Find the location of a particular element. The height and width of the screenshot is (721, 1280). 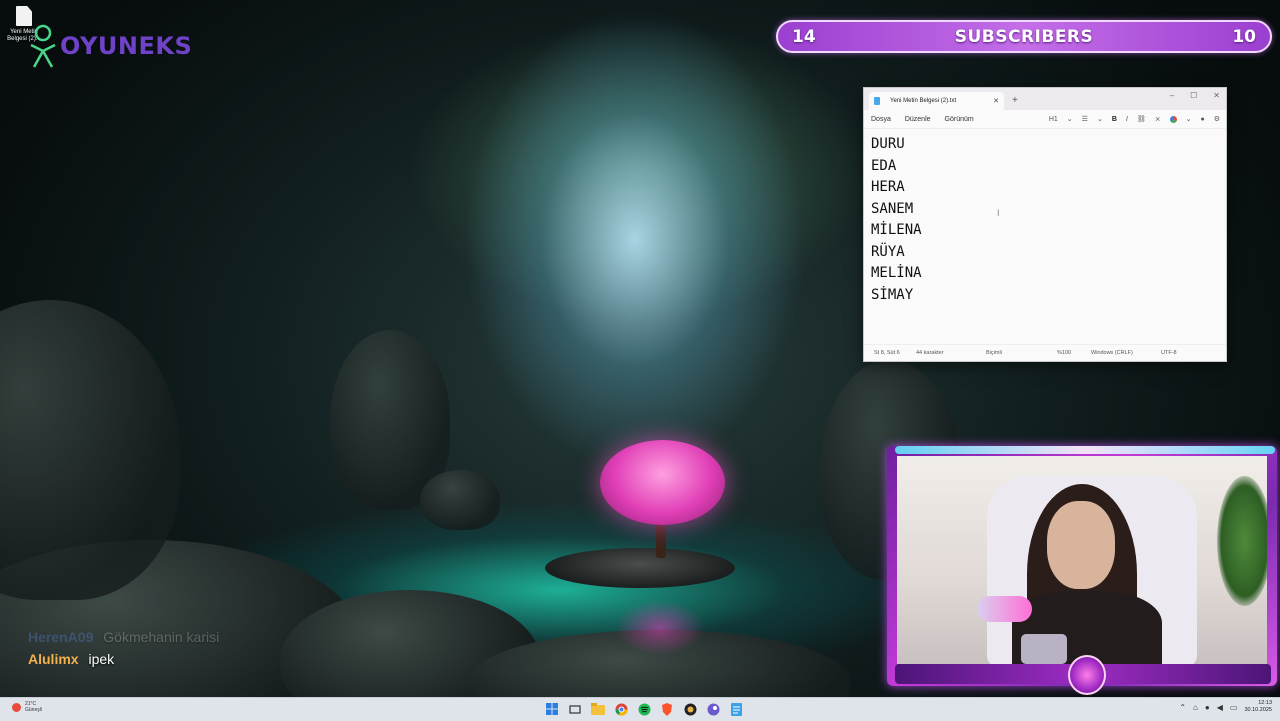

subscriber-goal-bar: 14 SUBSCRIBERS 10 is located at coordinates (1024, 36).